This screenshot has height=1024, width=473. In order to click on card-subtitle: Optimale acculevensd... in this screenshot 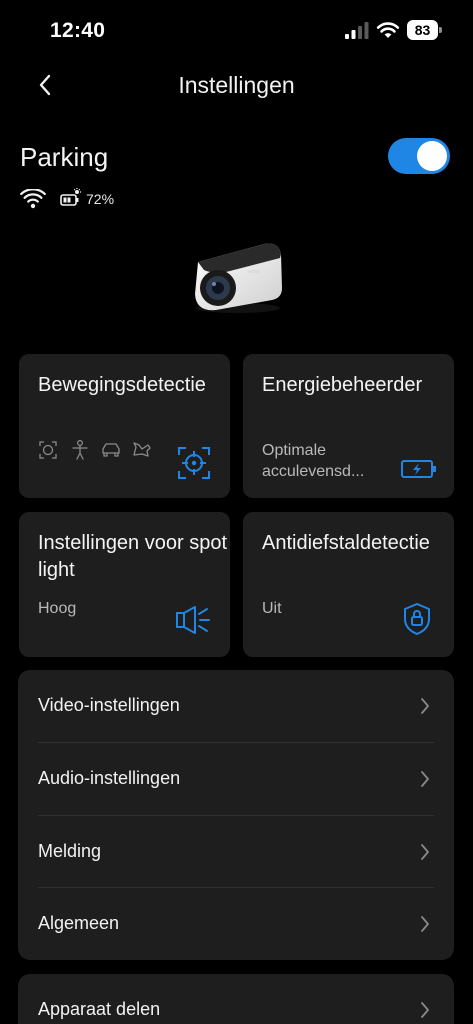, I will do `click(313, 461)`.